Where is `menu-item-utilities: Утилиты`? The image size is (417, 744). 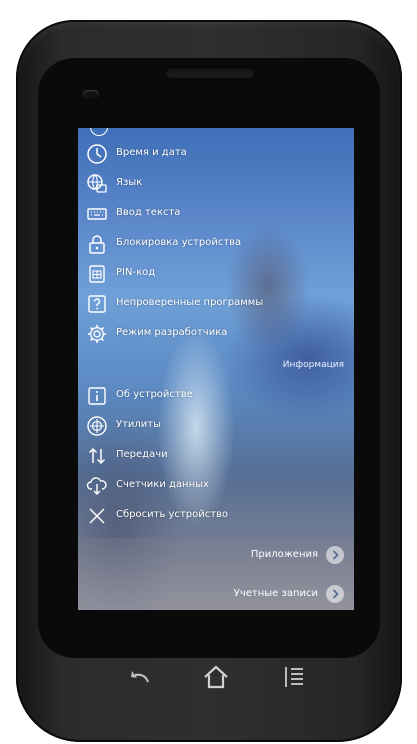 menu-item-utilities: Утилиты is located at coordinates (216, 427).